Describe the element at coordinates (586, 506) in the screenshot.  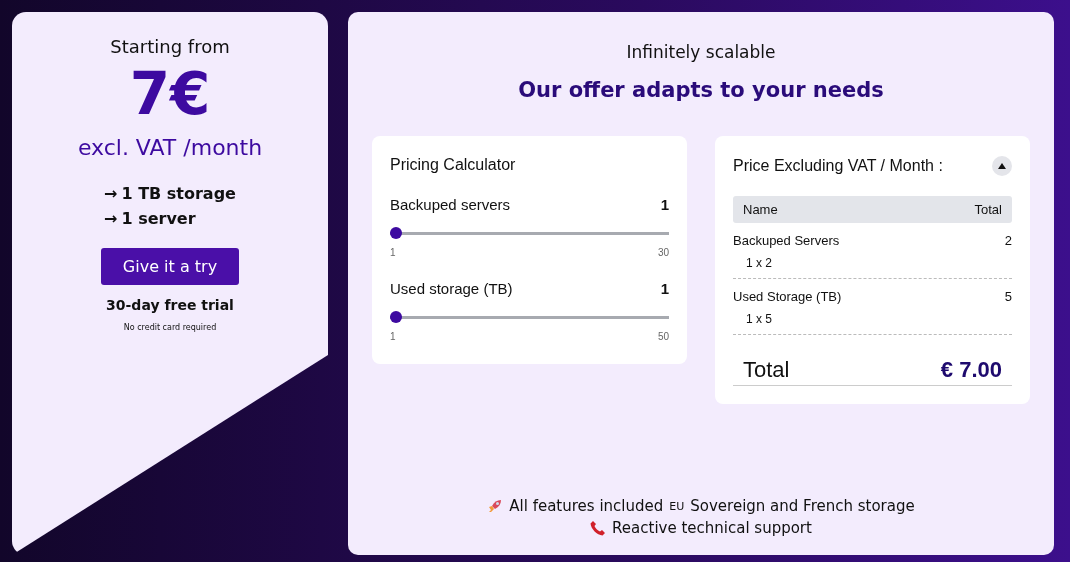
I see `feature-text: All features included` at that location.